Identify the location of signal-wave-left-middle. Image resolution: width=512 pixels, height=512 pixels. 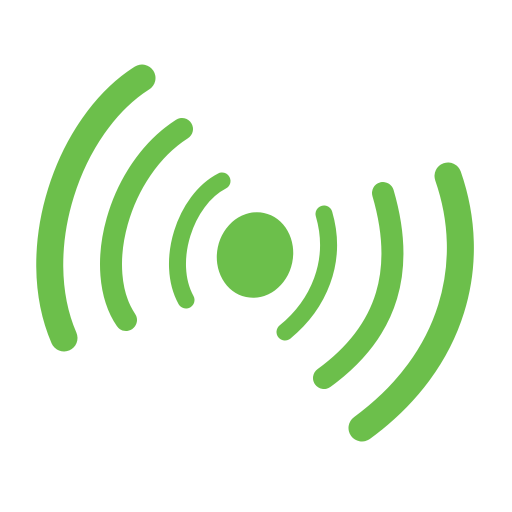
(146, 224).